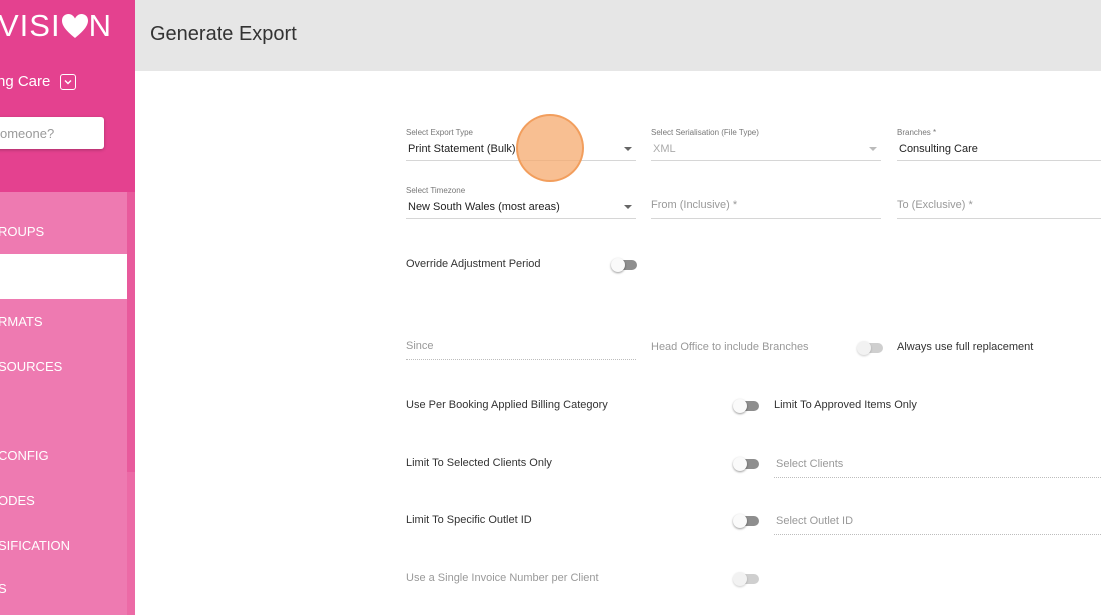 This screenshot has height=615, width=1101. What do you see at coordinates (17, 500) in the screenshot?
I see `sidebar-item-label: ODES` at bounding box center [17, 500].